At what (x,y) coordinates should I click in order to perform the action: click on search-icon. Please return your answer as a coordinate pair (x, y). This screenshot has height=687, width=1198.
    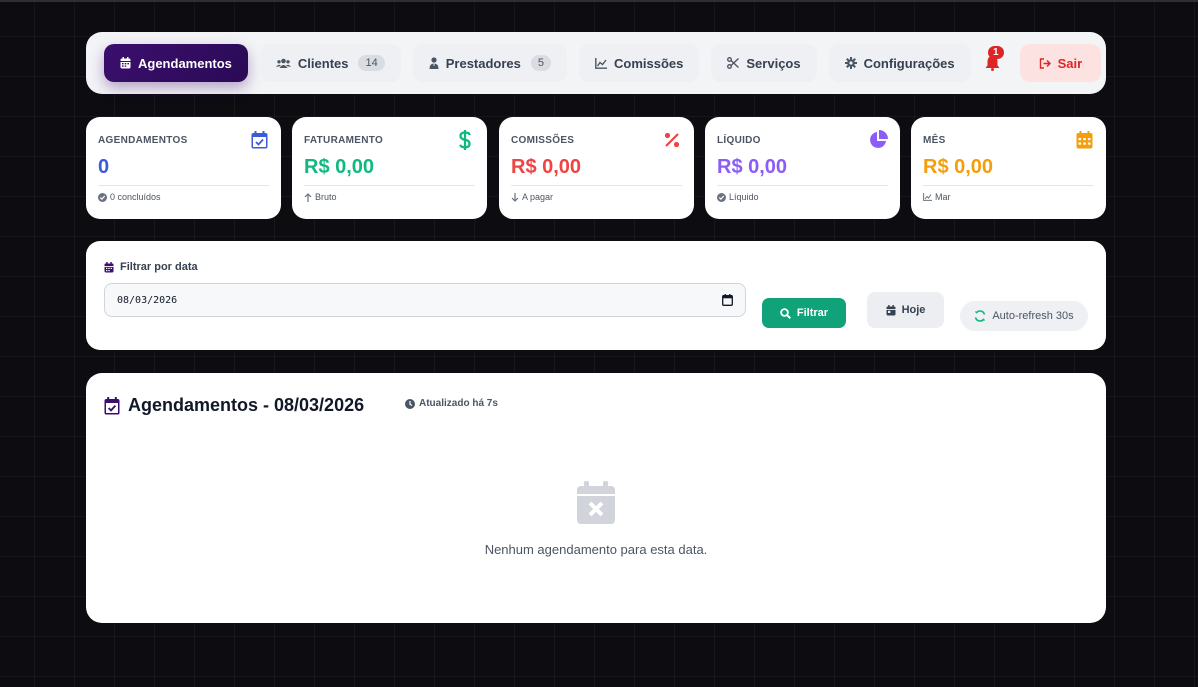
    Looking at the image, I should click on (785, 313).